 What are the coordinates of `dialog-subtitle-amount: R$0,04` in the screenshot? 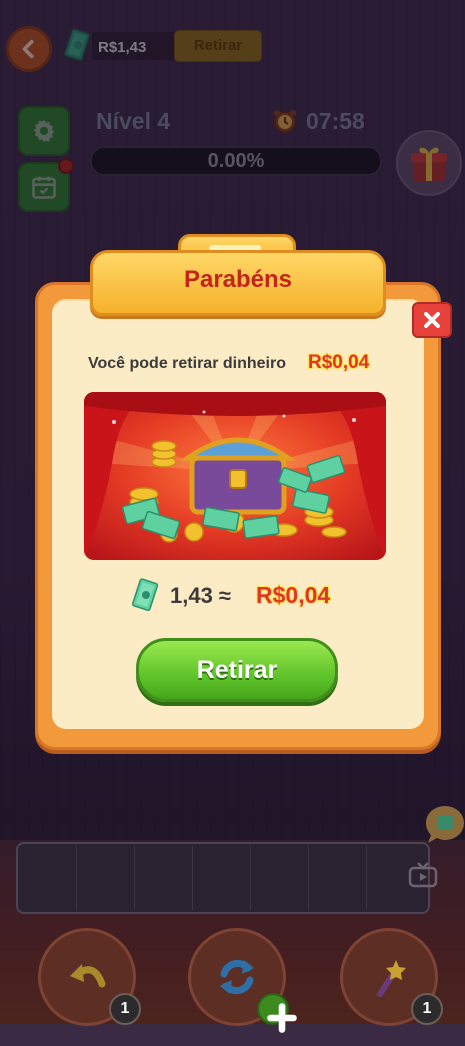 It's located at (339, 362).